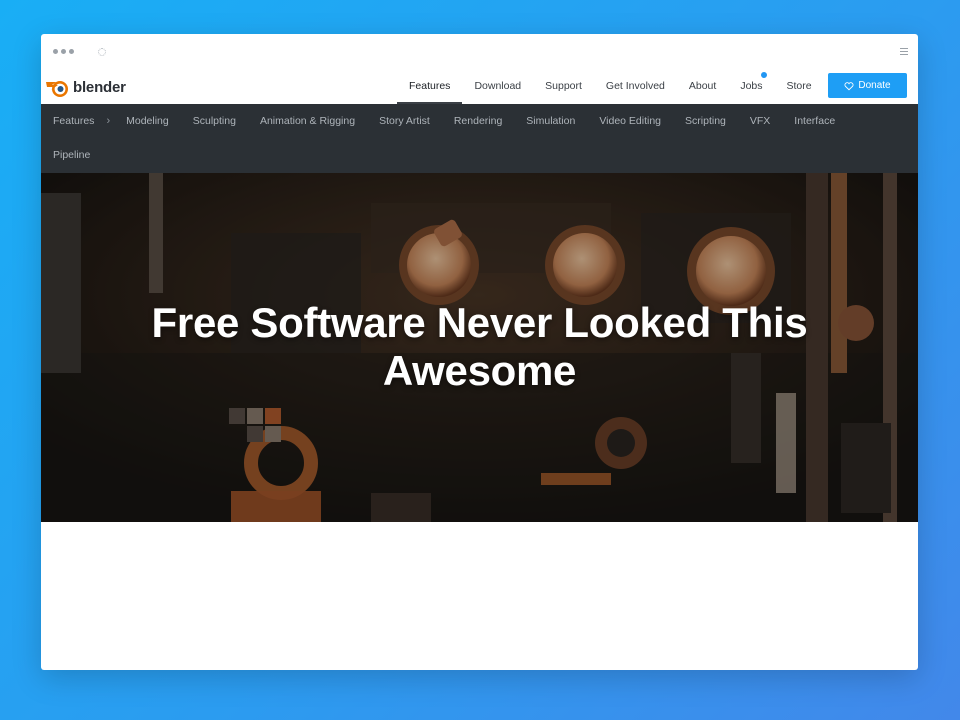  What do you see at coordinates (630, 121) in the screenshot?
I see `subnav-item-video-editing: Video Editing` at bounding box center [630, 121].